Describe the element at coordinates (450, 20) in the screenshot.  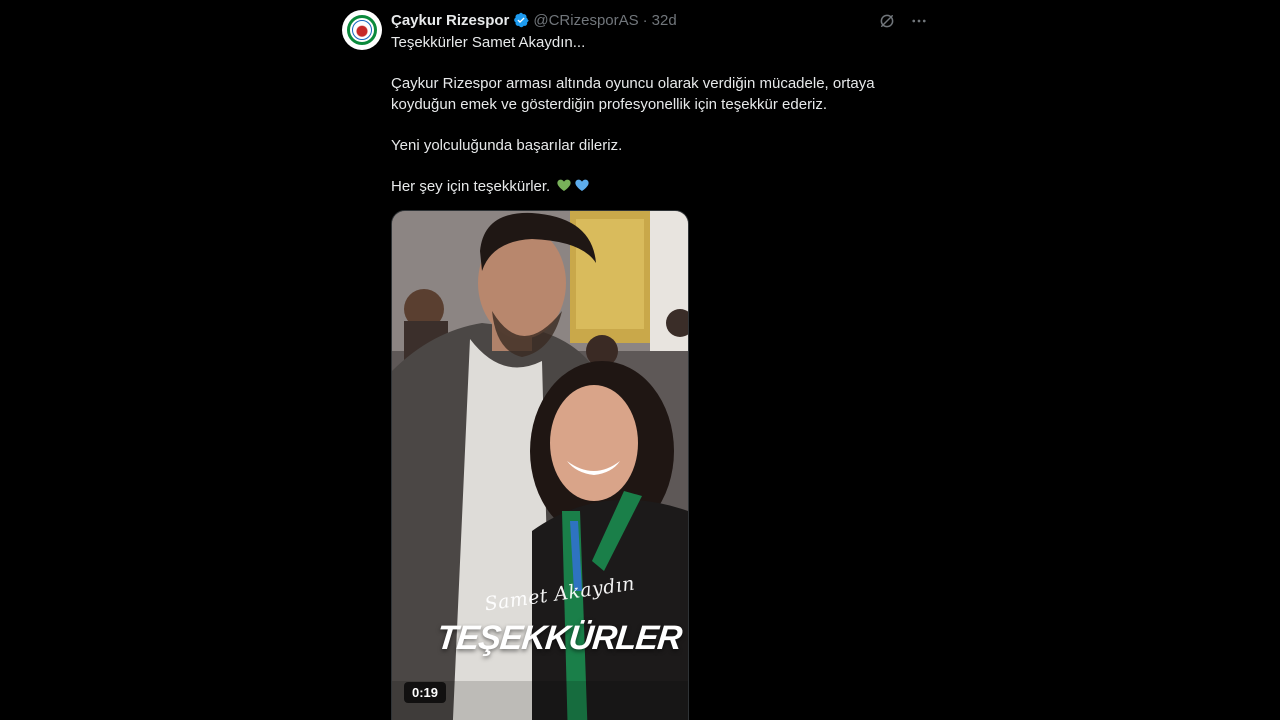
I see `display-name: Çaykur Rizespor` at that location.